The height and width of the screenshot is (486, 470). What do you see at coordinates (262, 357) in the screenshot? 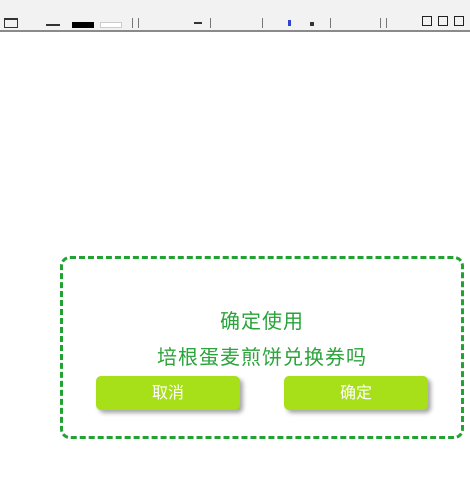
I see `dialog-message: 培根蛋麦煎饼兑换券吗` at bounding box center [262, 357].